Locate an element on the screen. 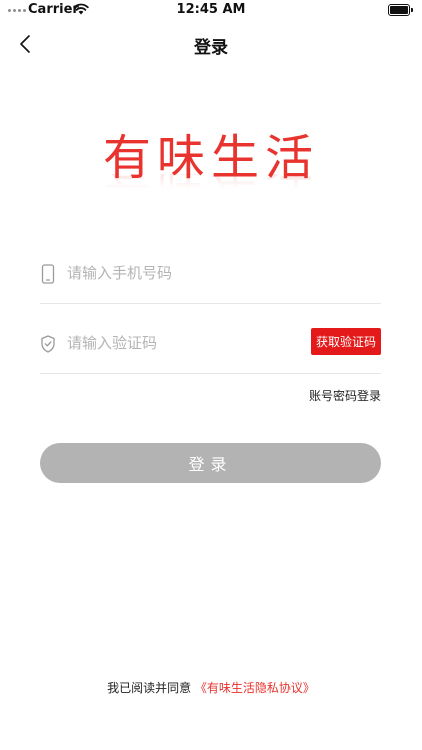  phone-input is located at coordinates (187, 273).